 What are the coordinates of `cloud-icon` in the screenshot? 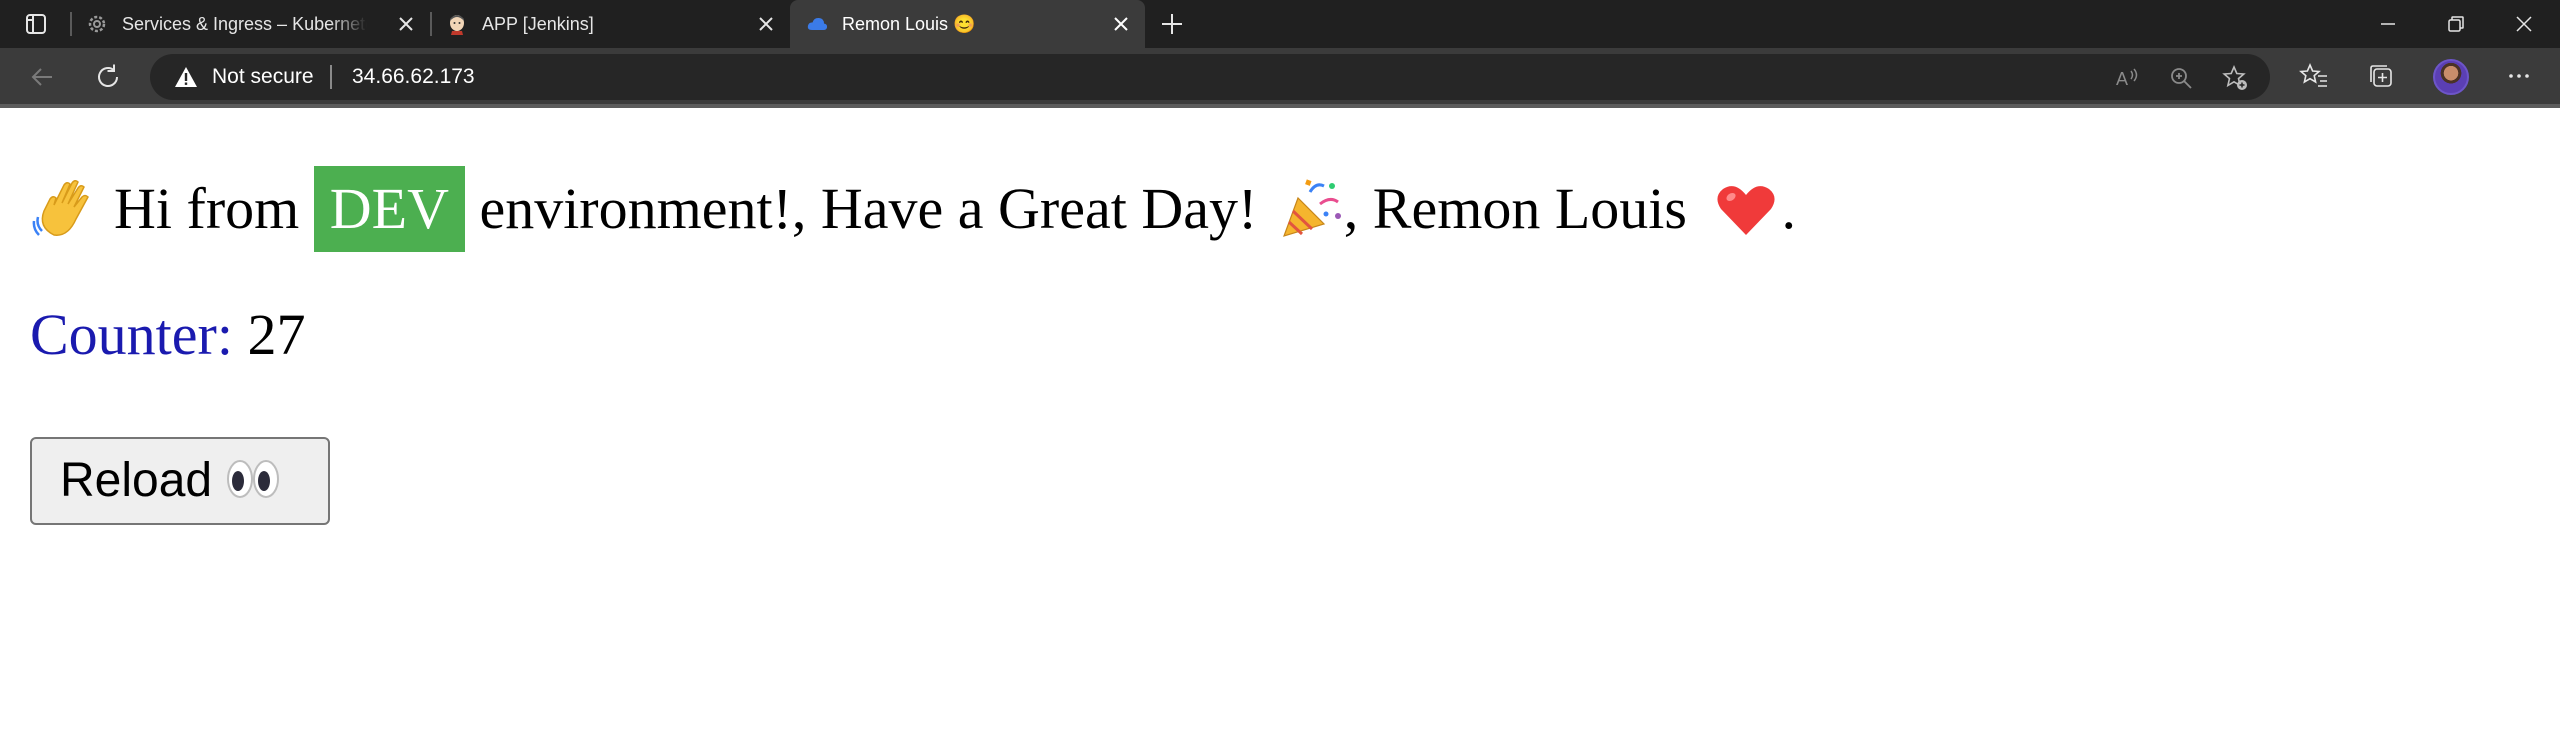 It's located at (817, 23).